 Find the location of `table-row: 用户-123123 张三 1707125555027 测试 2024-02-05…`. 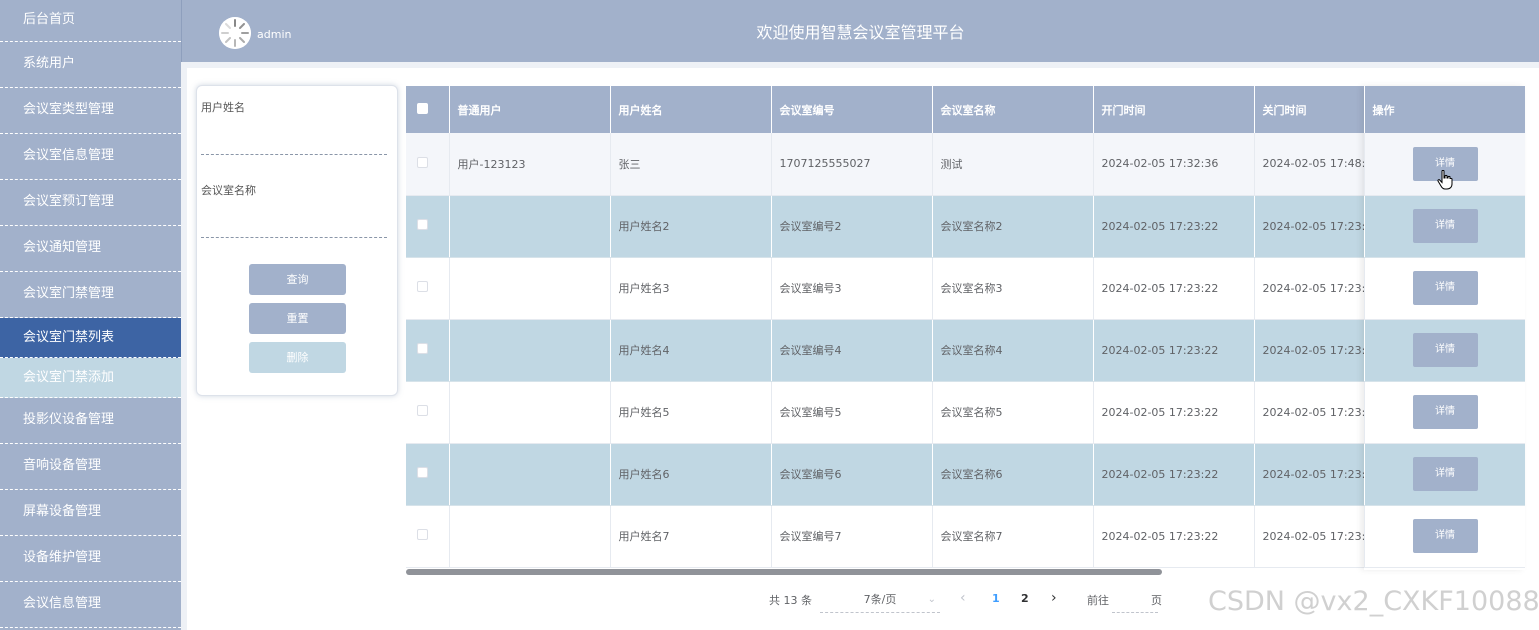

table-row: 用户-123123 张三 1707125555027 测试 2024-02-05… is located at coordinates (965, 164).